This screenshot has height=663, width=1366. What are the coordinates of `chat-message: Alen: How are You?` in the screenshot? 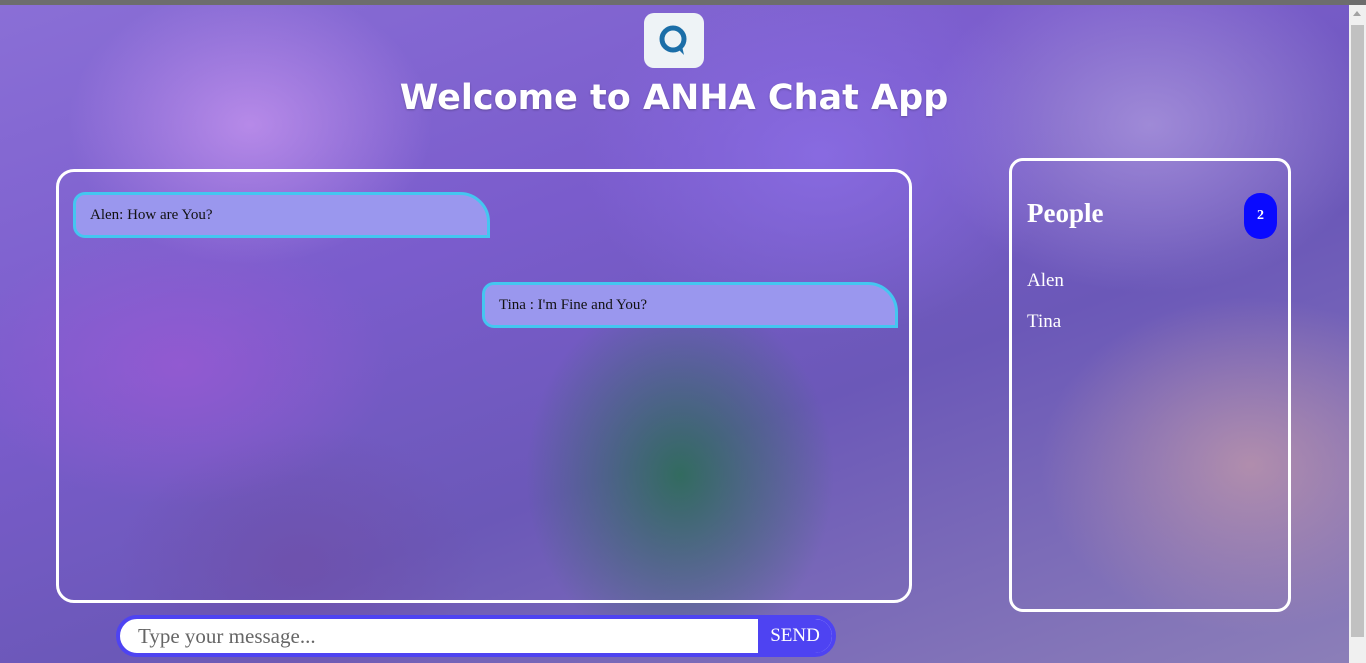 It's located at (281, 215).